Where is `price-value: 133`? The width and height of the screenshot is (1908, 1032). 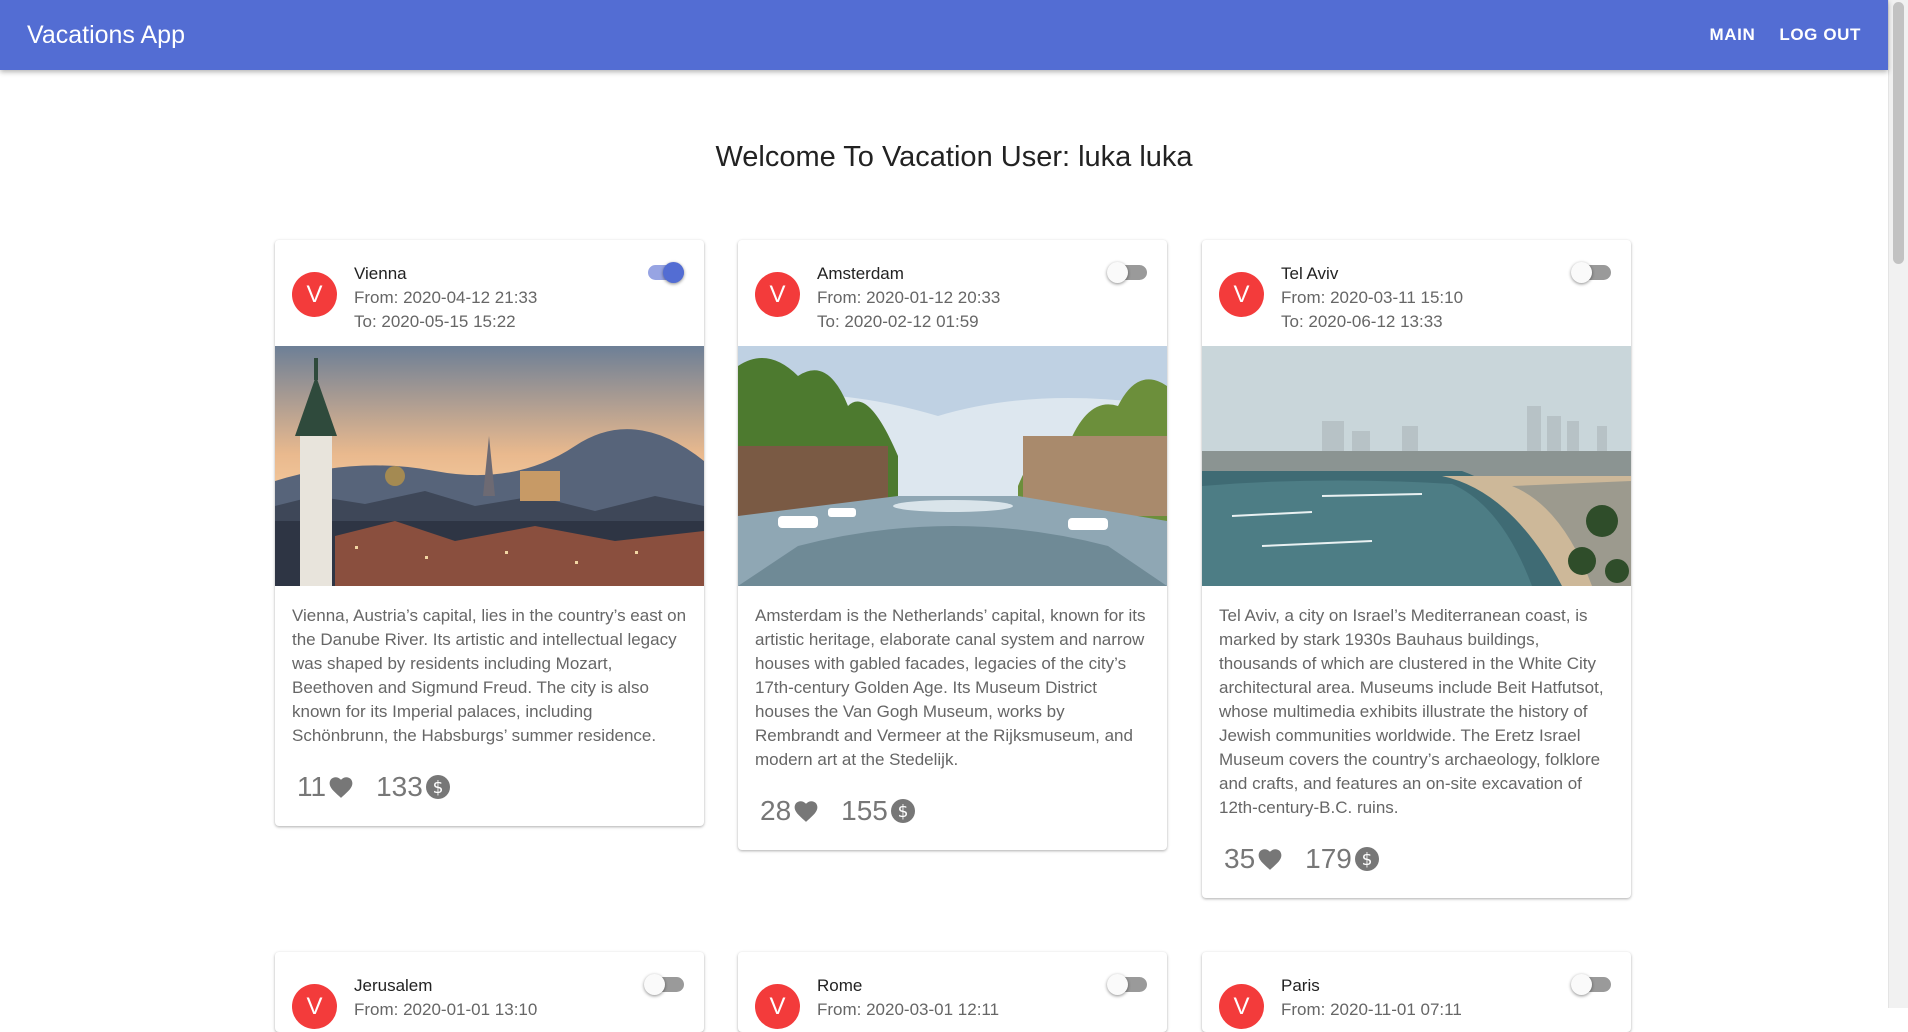
price-value: 133 is located at coordinates (399, 786).